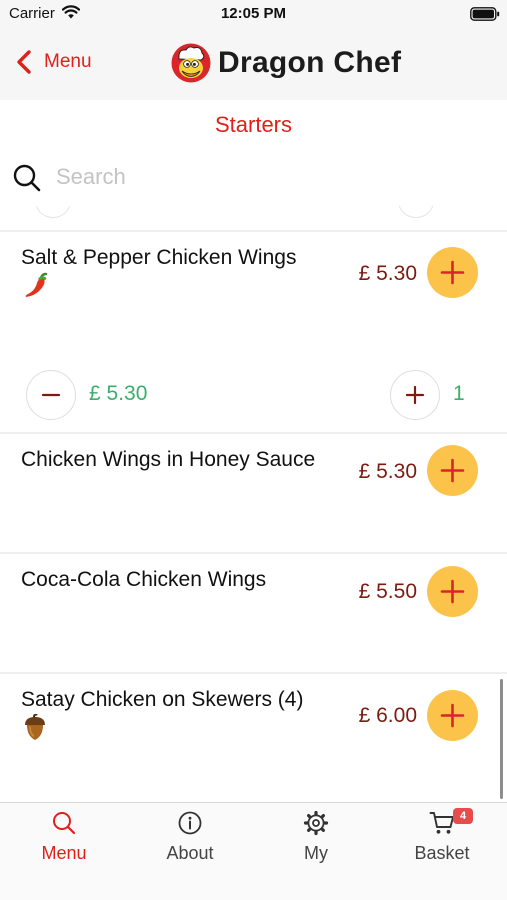  Describe the element at coordinates (253, 613) in the screenshot. I see `list-item: Coca-Cola Chicken Wings £ 5.50` at that location.